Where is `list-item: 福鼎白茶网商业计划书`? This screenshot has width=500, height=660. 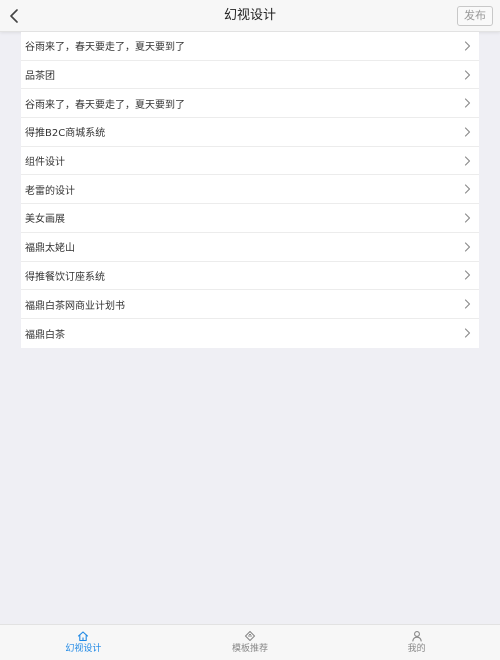
list-item: 福鼎白茶网商业计划书 is located at coordinates (250, 304).